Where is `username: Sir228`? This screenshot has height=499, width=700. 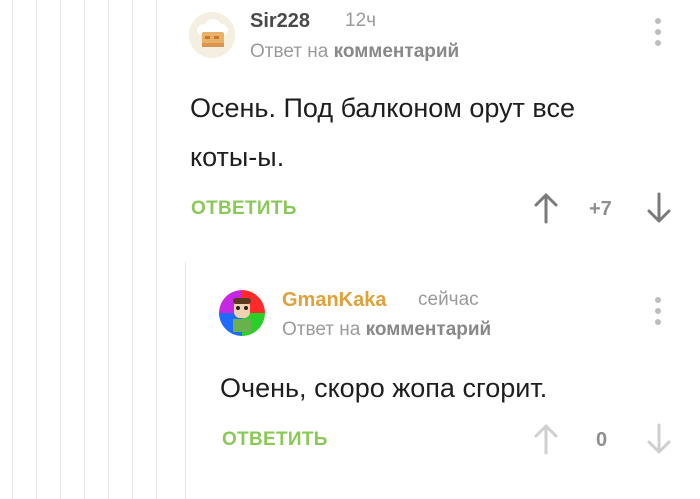
username: Sir228 is located at coordinates (280, 21).